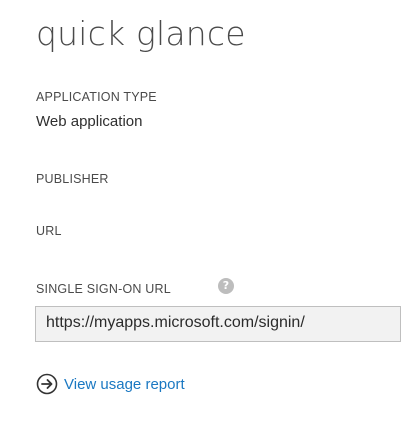  Describe the element at coordinates (49, 231) in the screenshot. I see `url-label: URL` at that location.